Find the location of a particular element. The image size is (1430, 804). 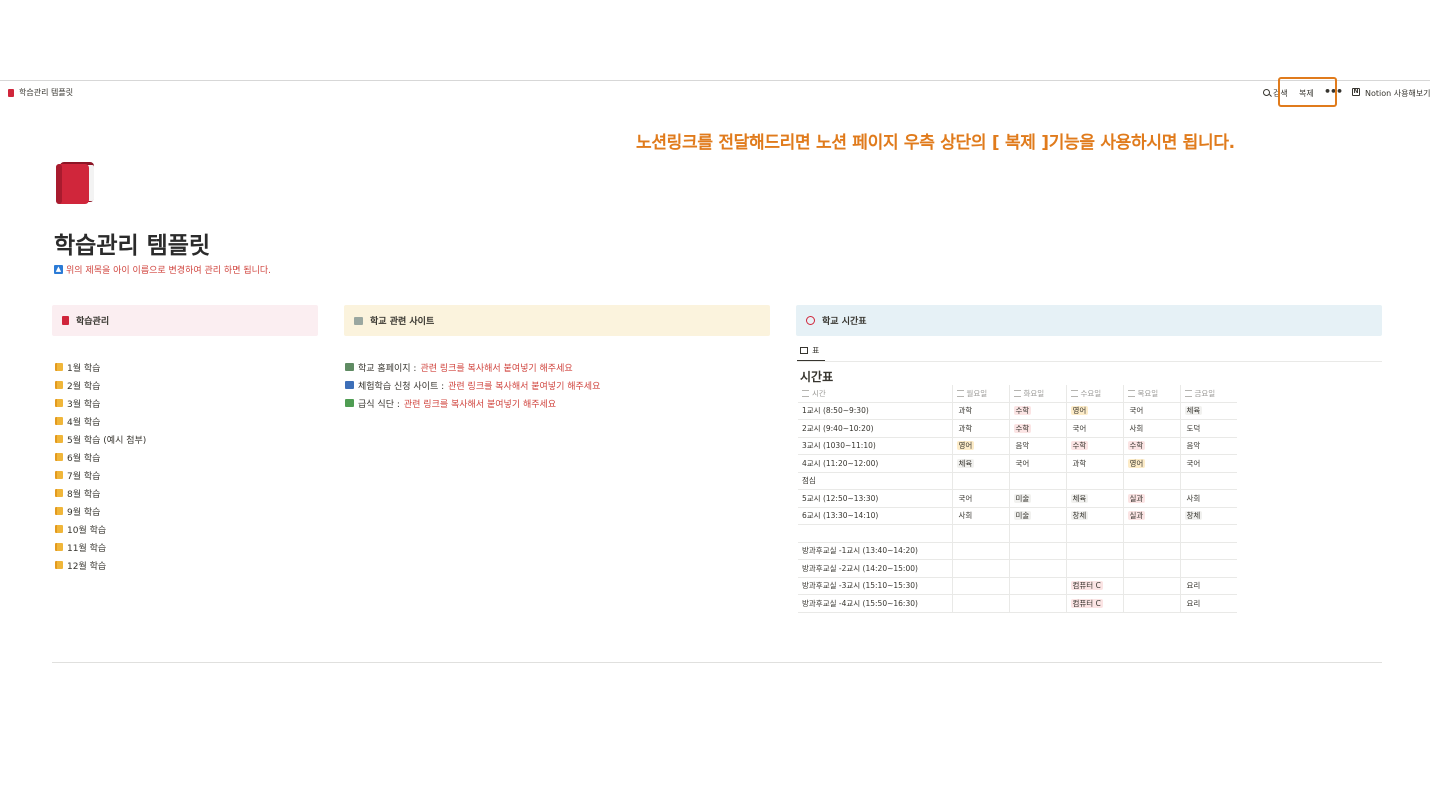

period-cell: 6교시 (13:30~14:10) is located at coordinates (875, 516).